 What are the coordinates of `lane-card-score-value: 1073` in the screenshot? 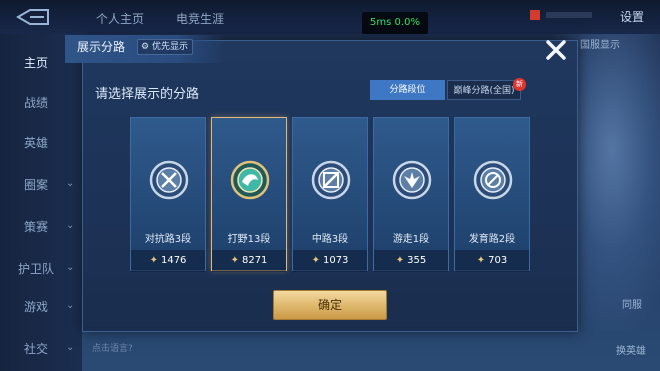 It's located at (335, 260).